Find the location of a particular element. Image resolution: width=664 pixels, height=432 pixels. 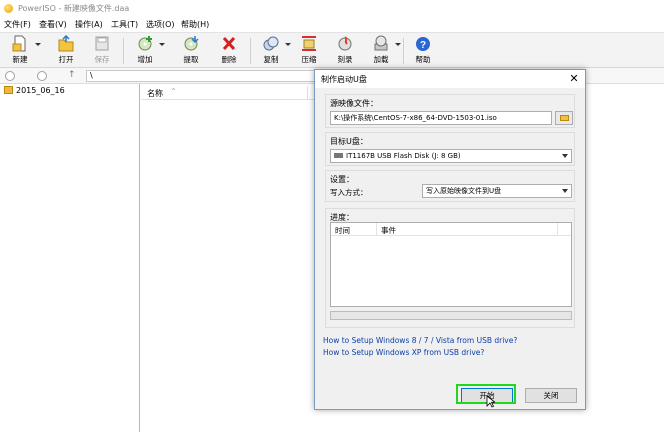

progress-log-list: 时间 事件 is located at coordinates (451, 264).